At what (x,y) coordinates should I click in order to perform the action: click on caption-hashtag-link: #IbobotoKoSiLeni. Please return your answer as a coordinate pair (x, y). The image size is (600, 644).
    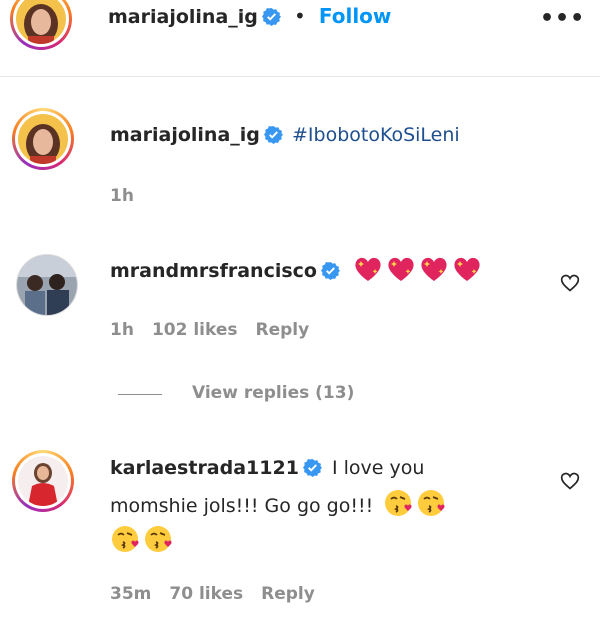
    Looking at the image, I should click on (376, 135).